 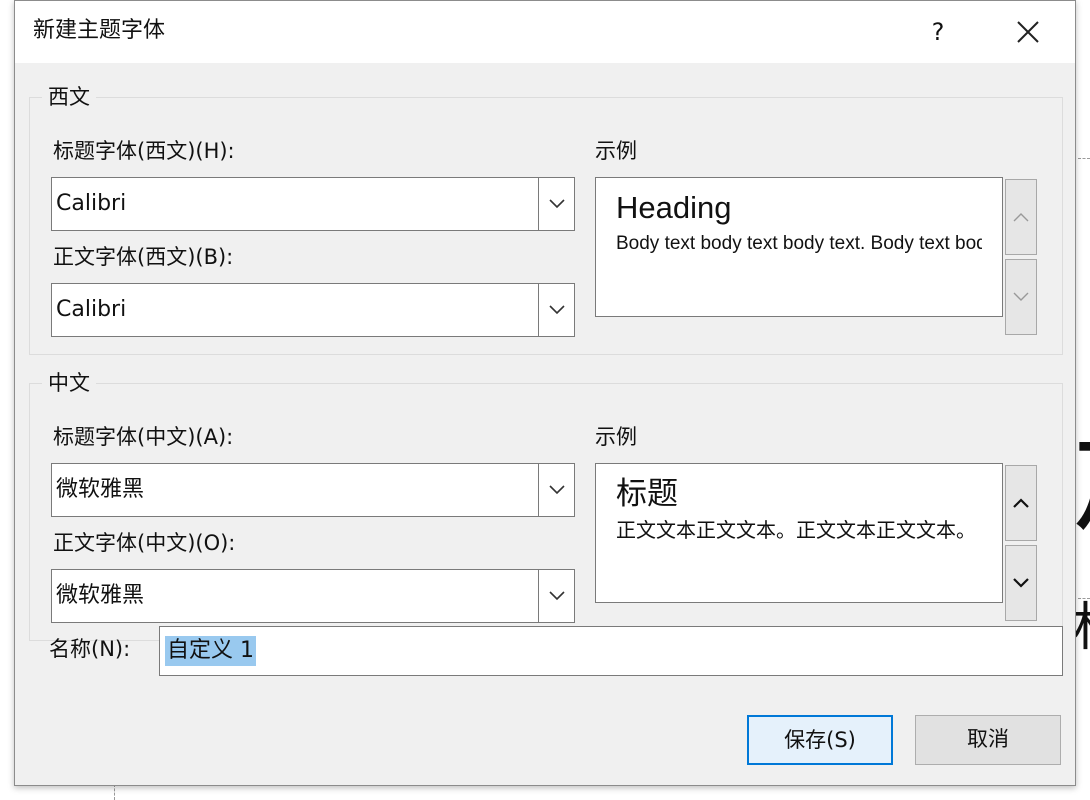 I want to click on chinese-body-font-dropdown-button, so click(x=556, y=596).